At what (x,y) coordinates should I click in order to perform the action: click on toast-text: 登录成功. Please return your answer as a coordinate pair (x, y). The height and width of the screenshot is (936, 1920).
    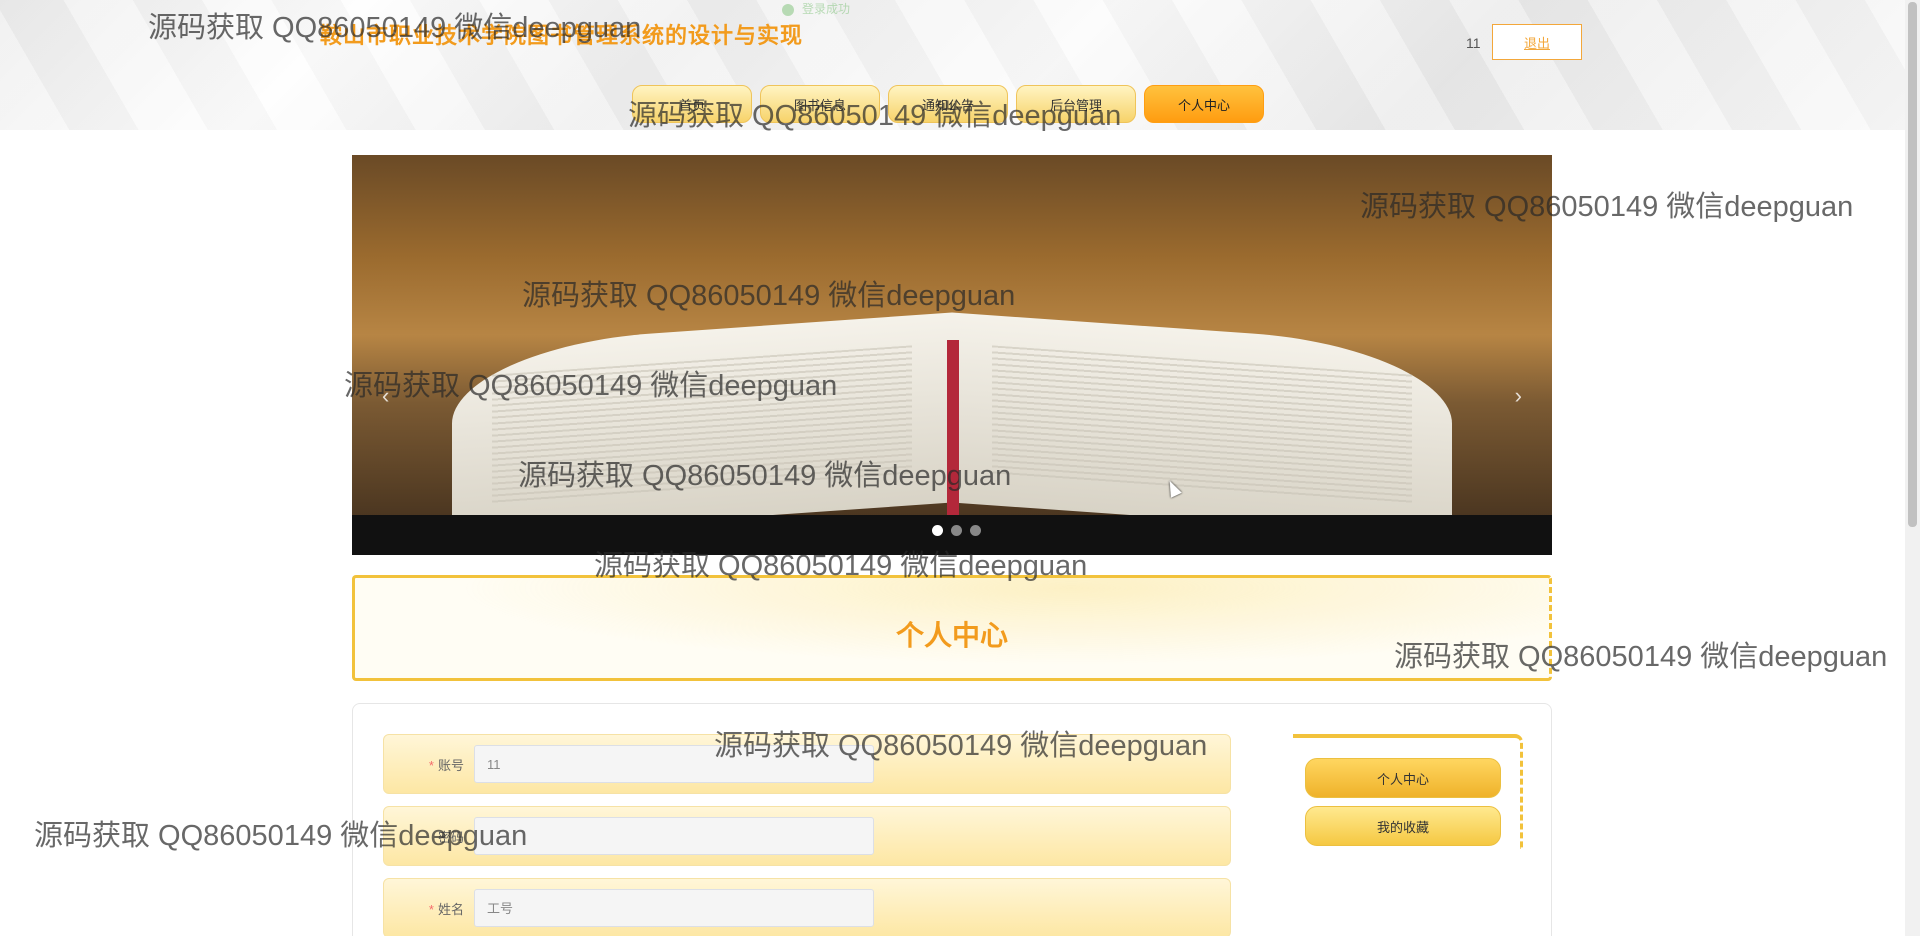
    Looking at the image, I should click on (826, 9).